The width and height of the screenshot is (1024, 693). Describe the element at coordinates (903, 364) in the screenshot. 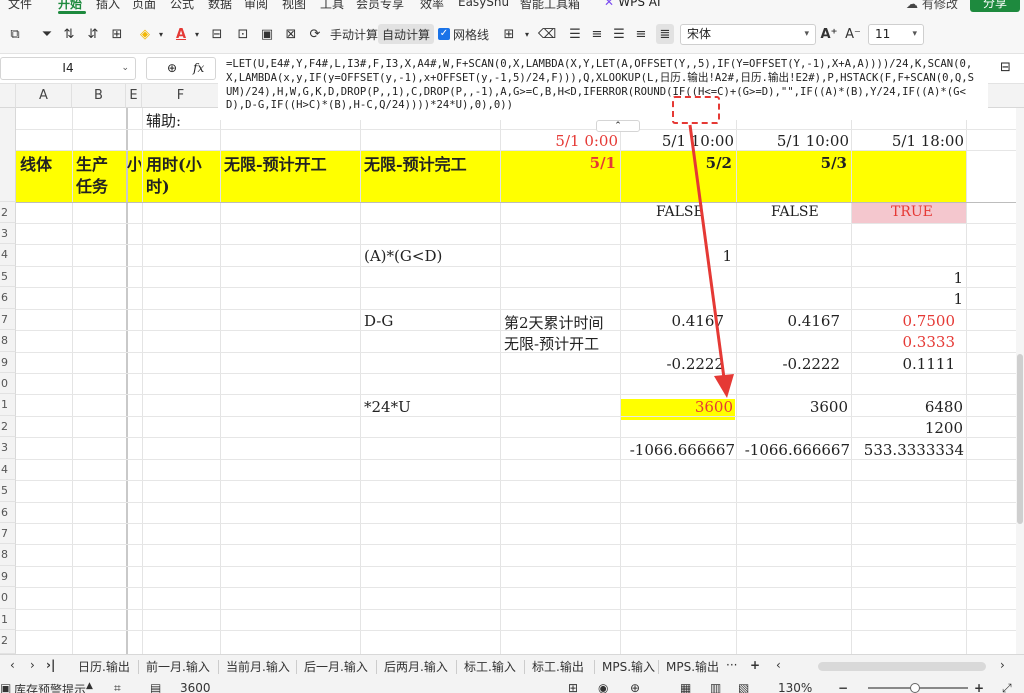

I see `cell-value: 0.1111` at that location.